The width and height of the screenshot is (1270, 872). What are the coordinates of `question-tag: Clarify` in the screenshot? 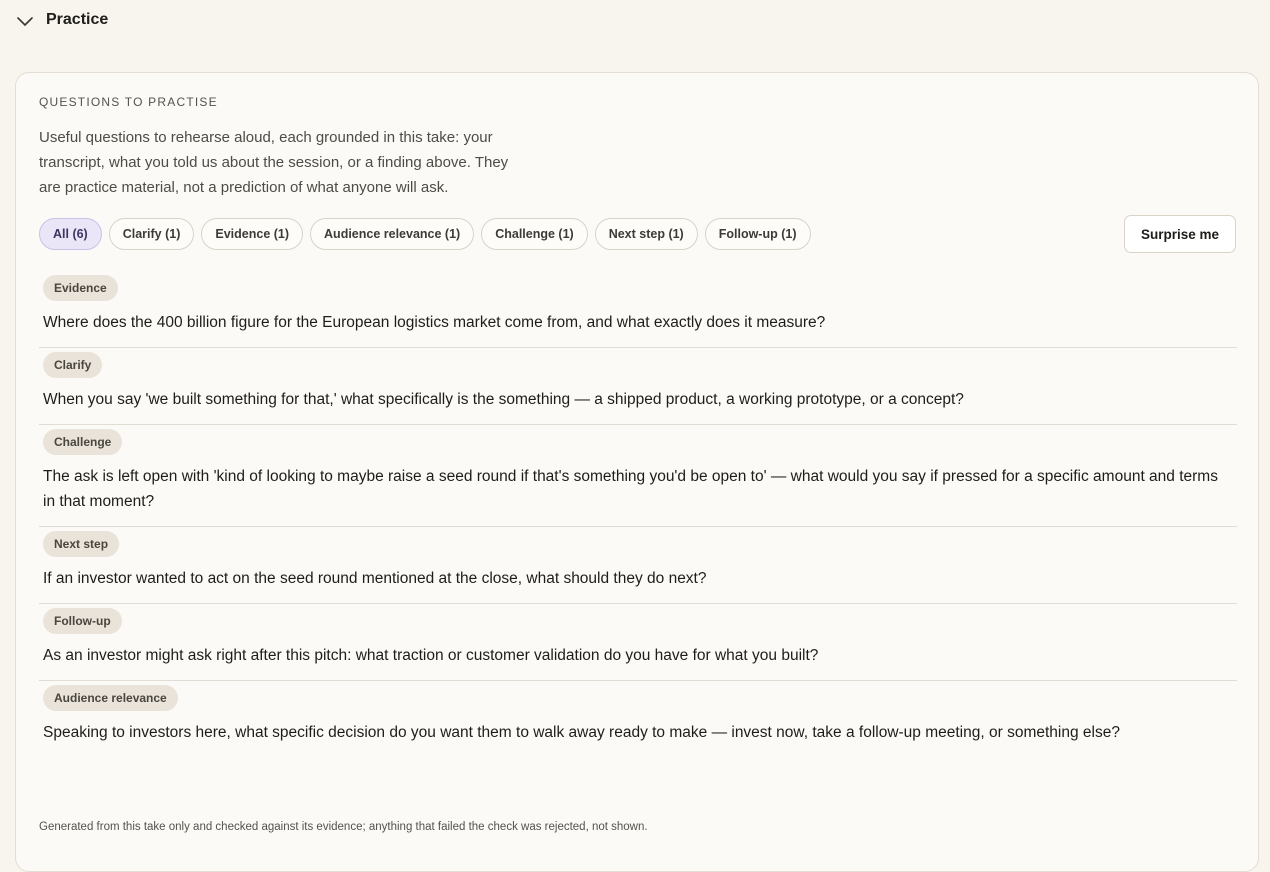 It's located at (73, 365).